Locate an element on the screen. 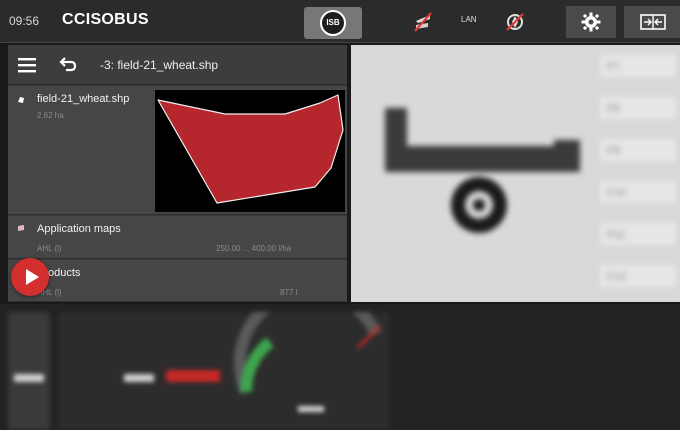 The height and width of the screenshot is (430, 680). play-button is located at coordinates (30, 277).